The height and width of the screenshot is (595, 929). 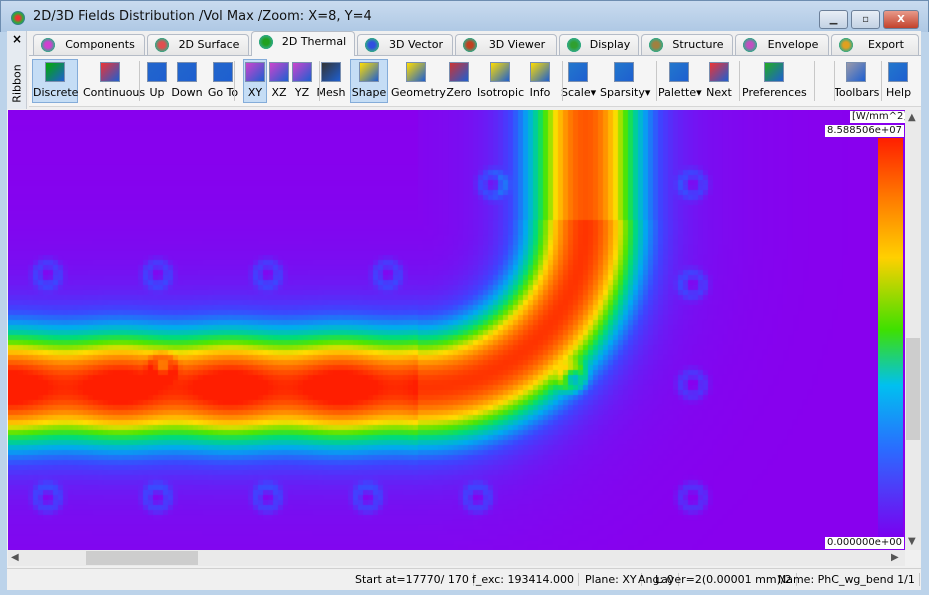 I want to click on status-field: f_exc: 193414.000, so click(x=523, y=579).